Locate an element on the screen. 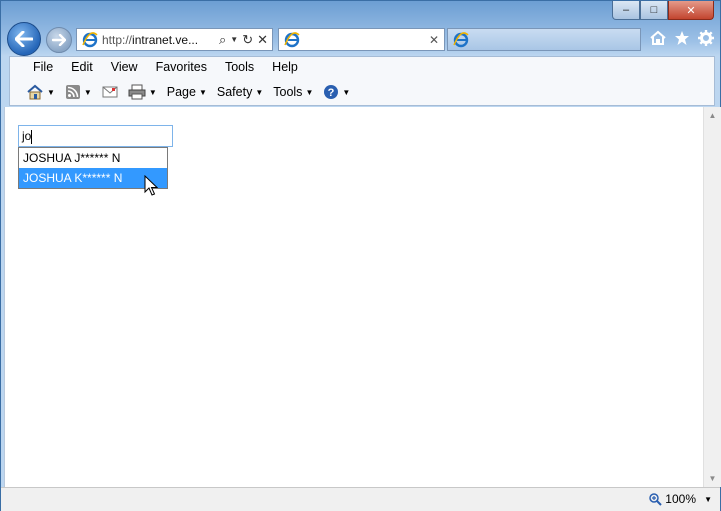  tab-inactive is located at coordinates (544, 39).